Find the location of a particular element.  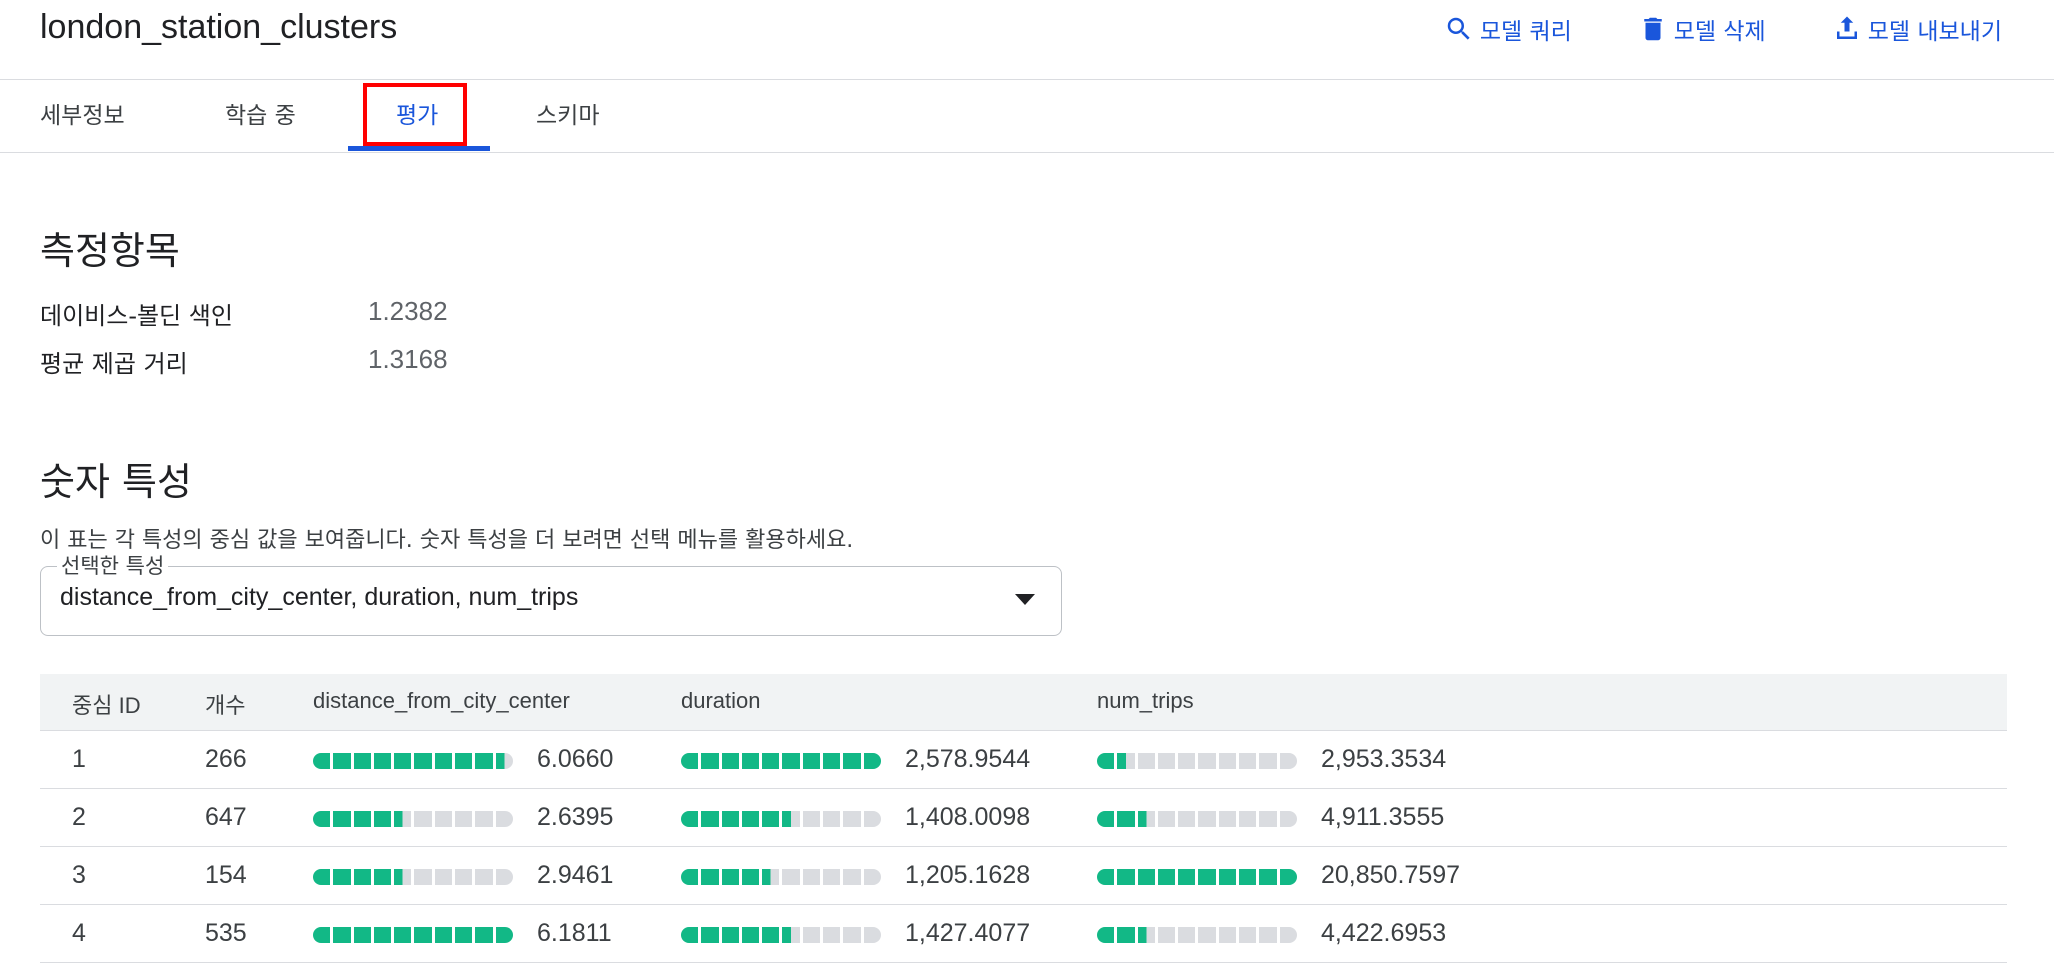

cell-num-trips-value: 4,422.6953 is located at coordinates (1384, 933).